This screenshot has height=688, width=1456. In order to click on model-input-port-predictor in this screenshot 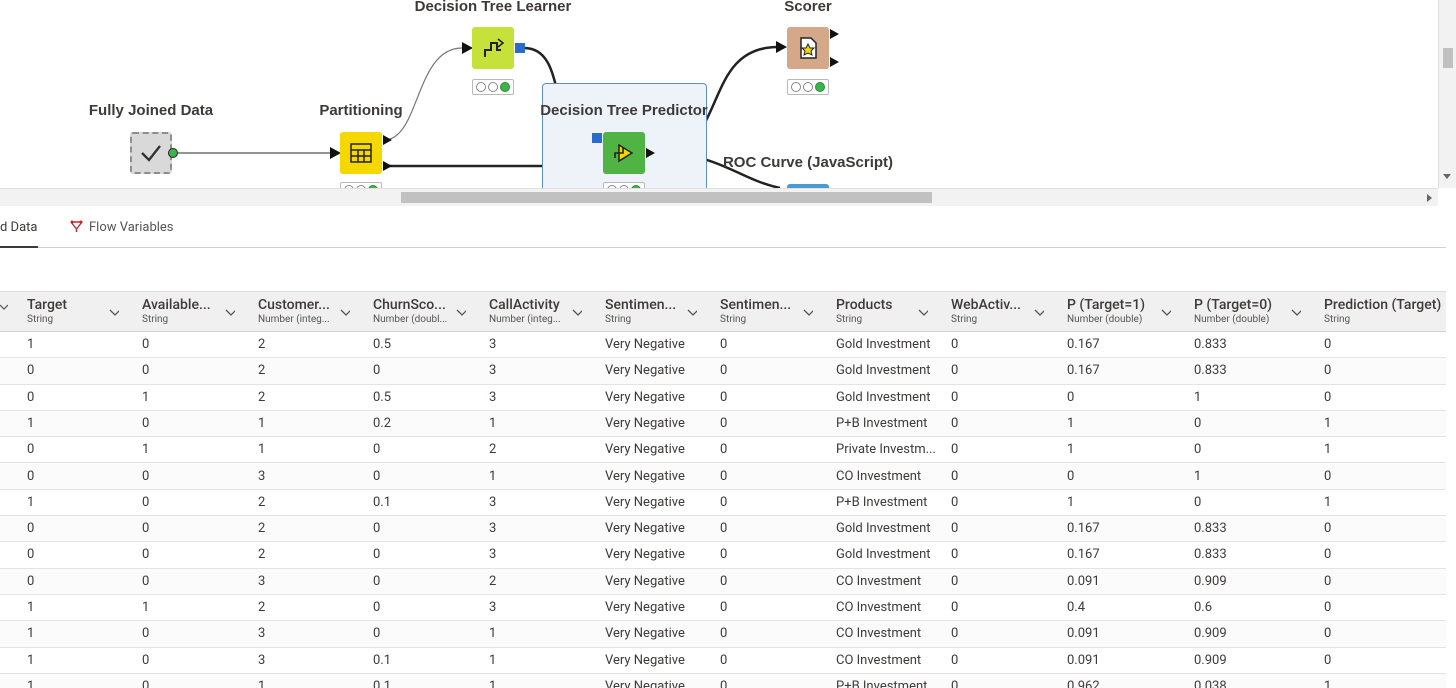, I will do `click(597, 138)`.